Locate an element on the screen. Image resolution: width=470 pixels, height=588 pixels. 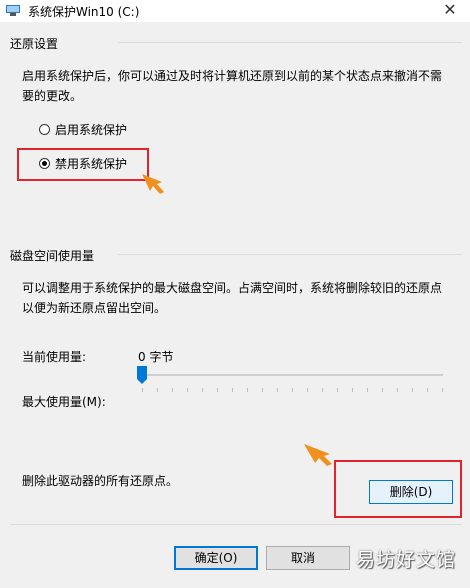
disk-description-line: 以便为新还原点留出空间。 is located at coordinates (94, 308).